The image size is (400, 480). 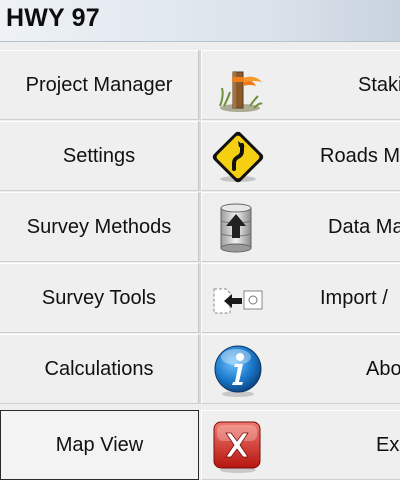 I want to click on settings-button: Settings, so click(x=99, y=156).